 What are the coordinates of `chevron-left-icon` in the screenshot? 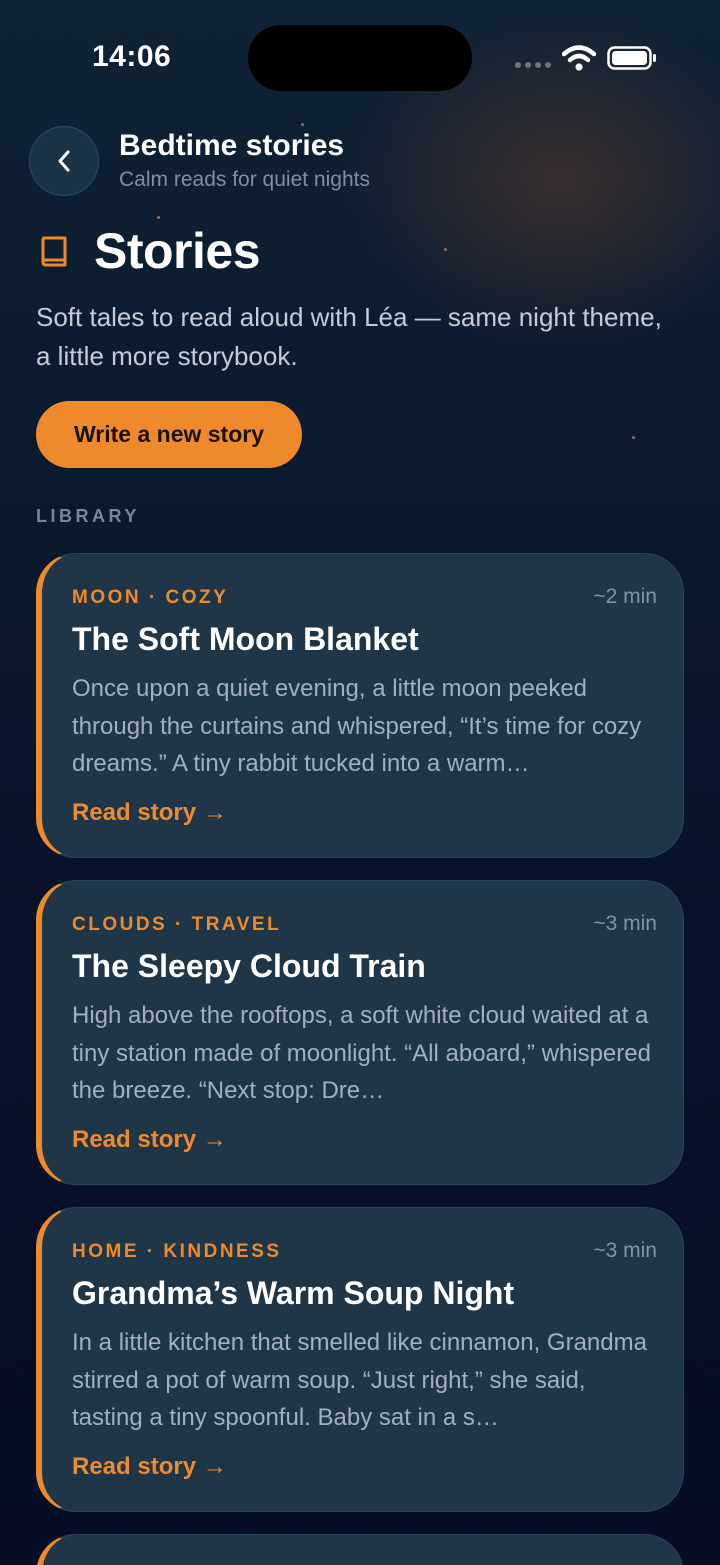 It's located at (64, 161).